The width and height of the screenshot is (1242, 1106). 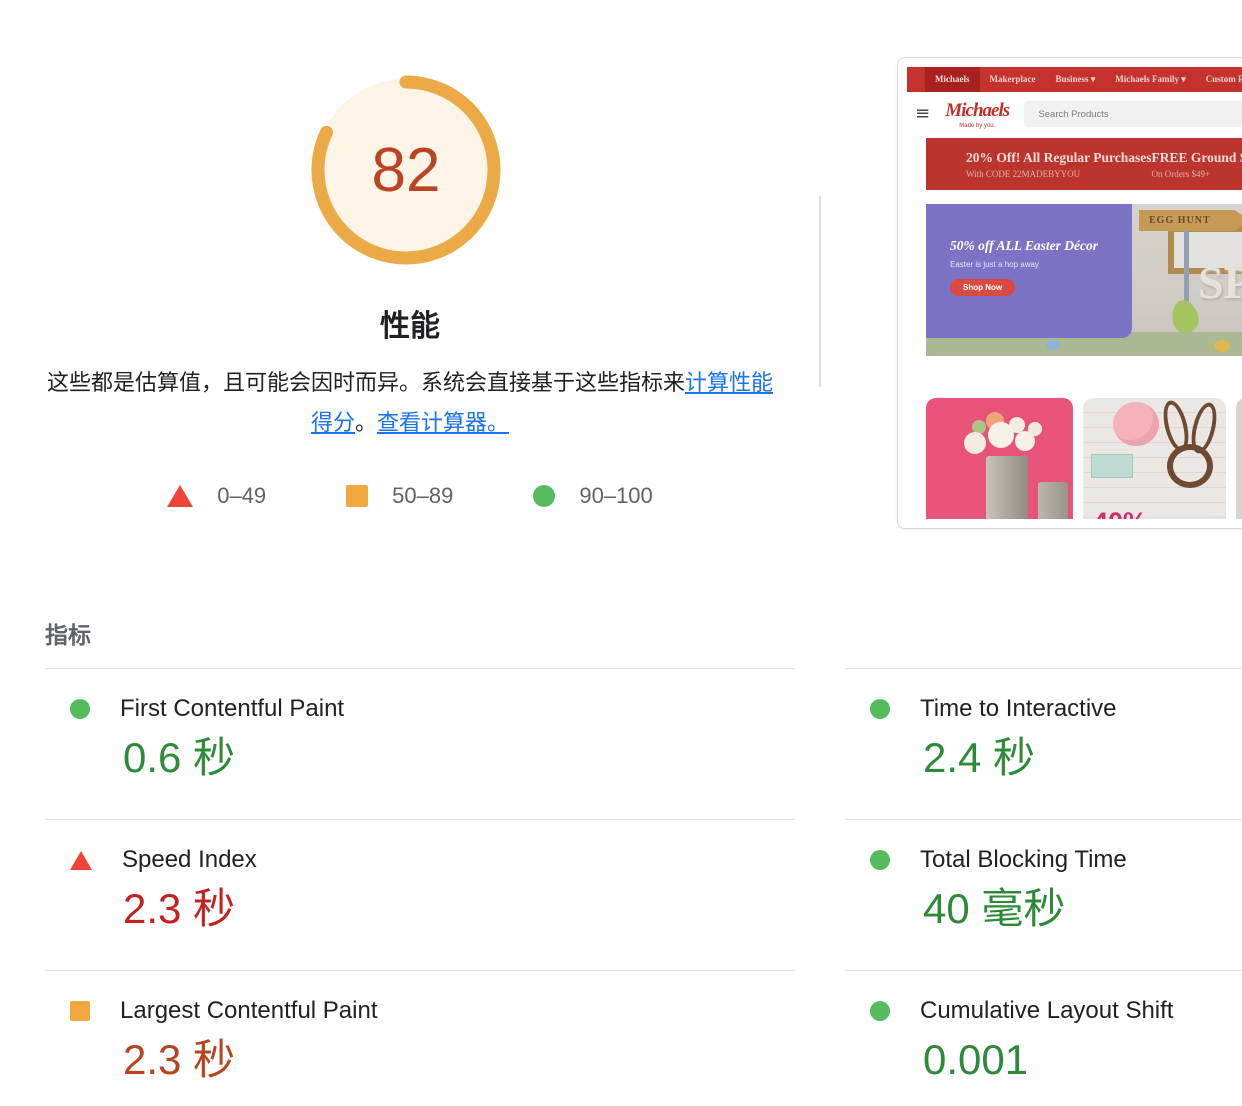 What do you see at coordinates (1112, 466) in the screenshot?
I see `wall-sign-image` at bounding box center [1112, 466].